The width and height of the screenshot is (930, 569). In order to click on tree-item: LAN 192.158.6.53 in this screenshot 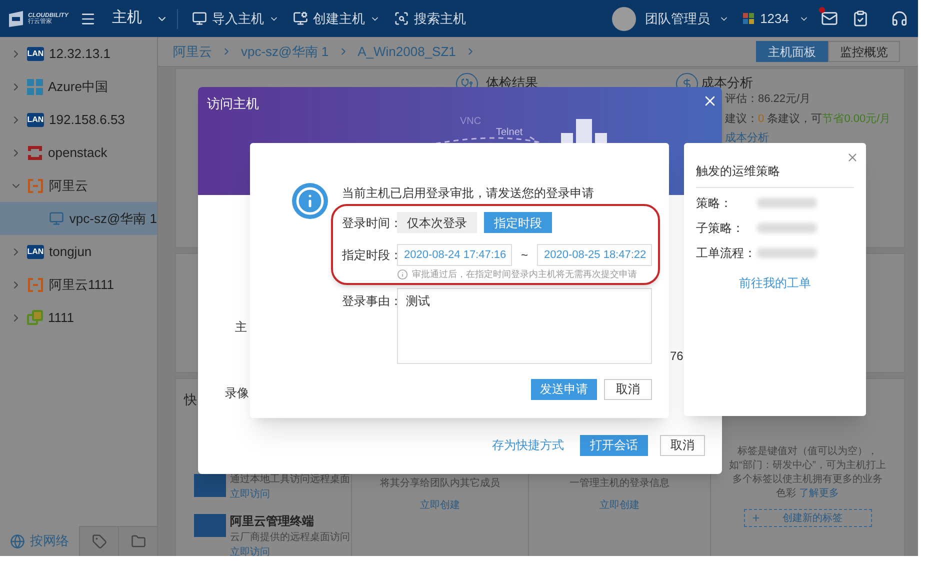, I will do `click(78, 119)`.